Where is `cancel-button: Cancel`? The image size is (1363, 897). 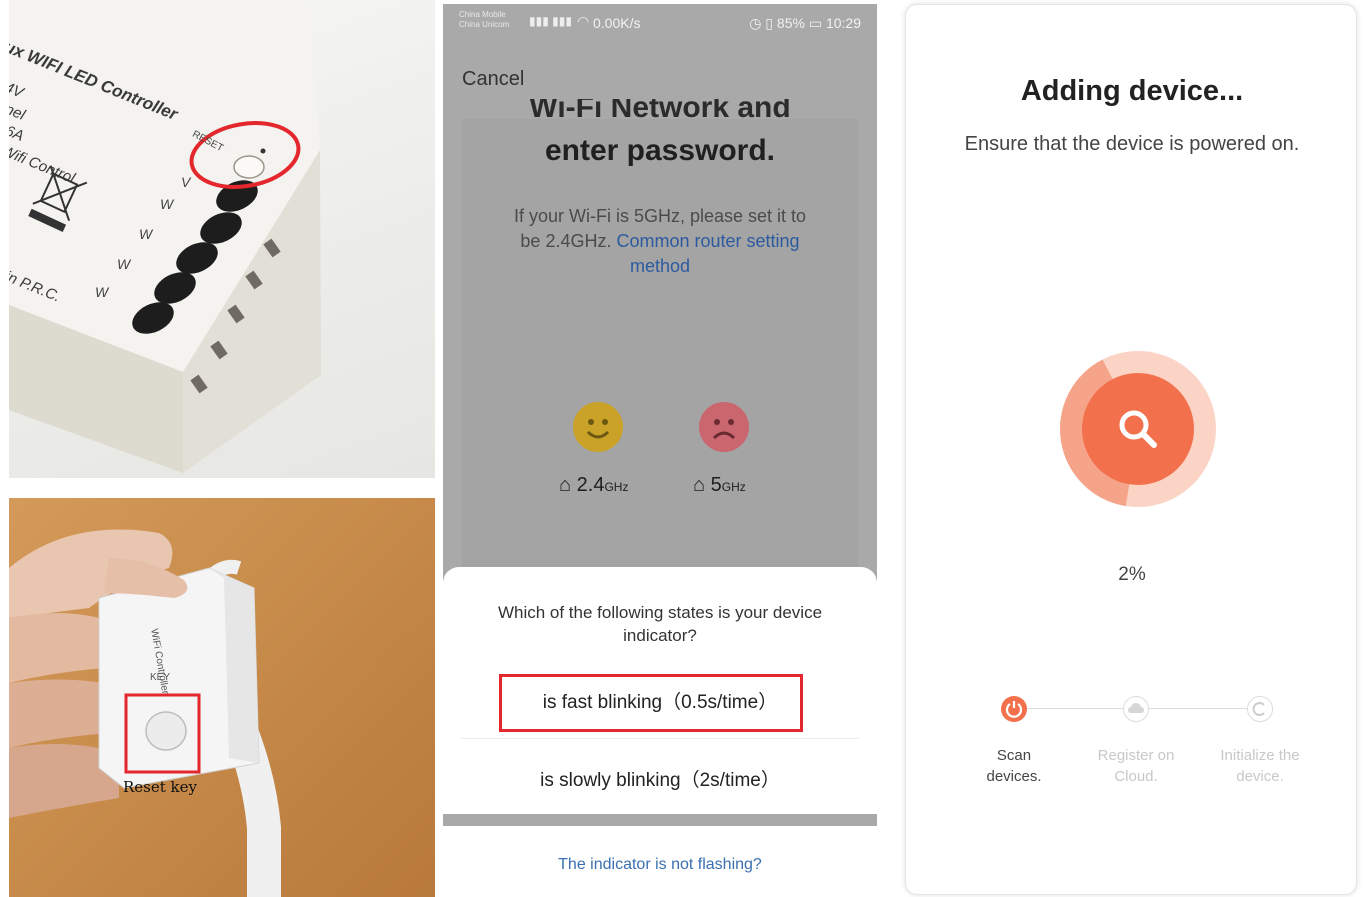 cancel-button: Cancel is located at coordinates (493, 79).